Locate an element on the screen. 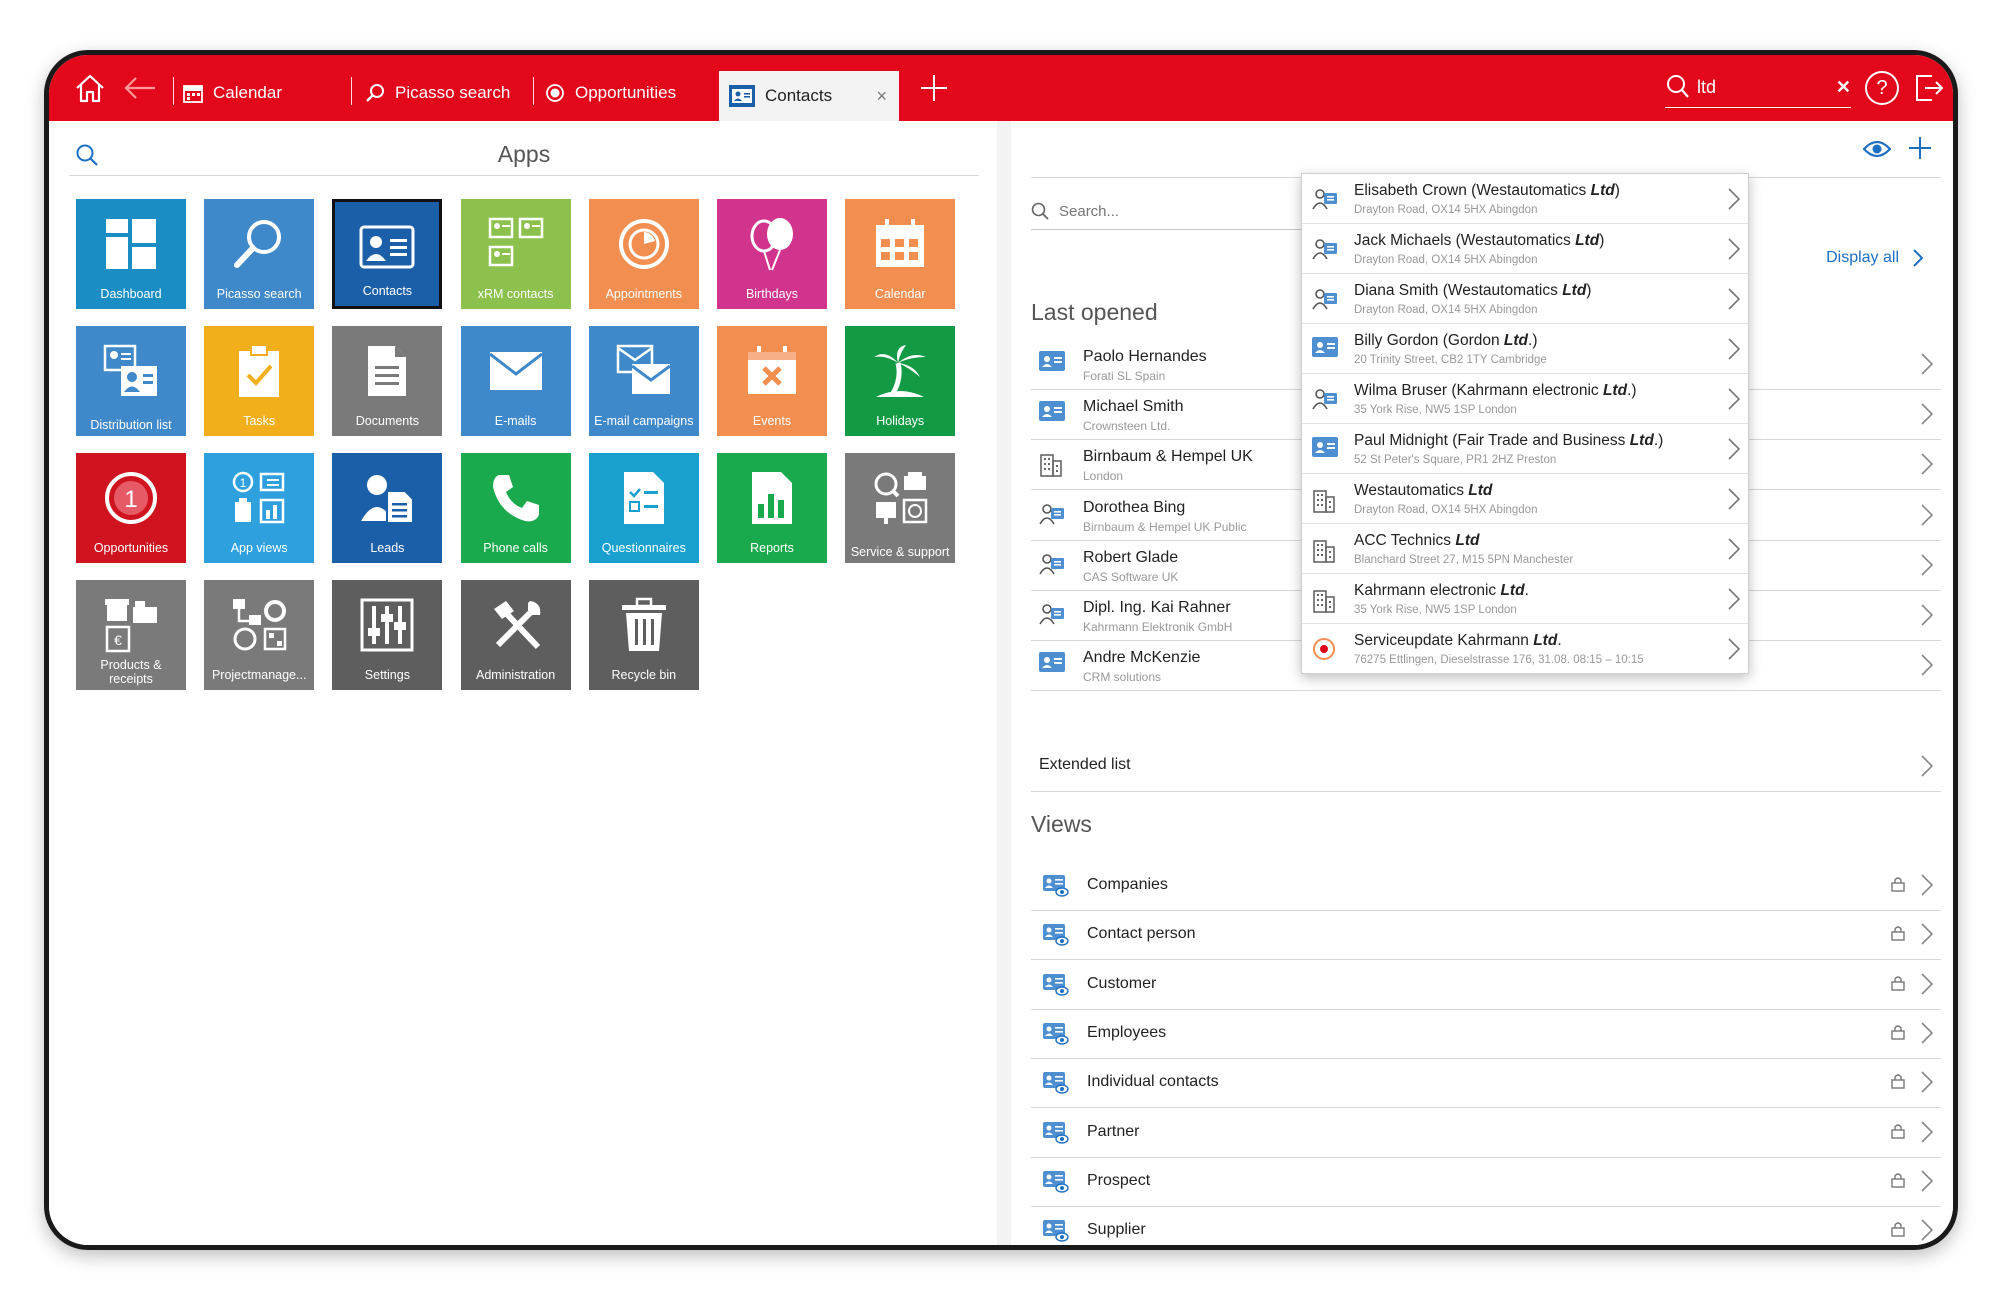  app-tile-picasso-search: Picasso search is located at coordinates (259, 254).